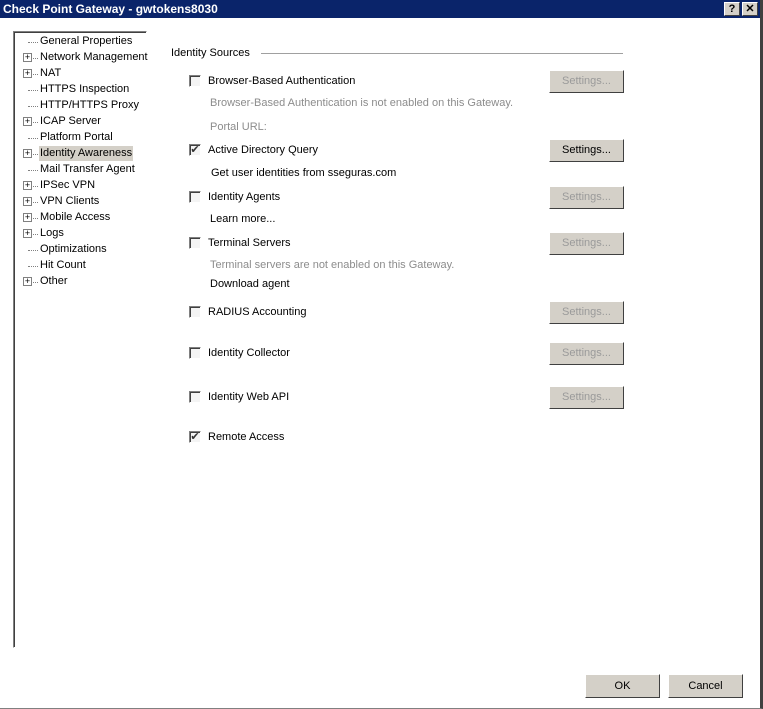  What do you see at coordinates (250, 284) in the screenshot?
I see `download-agent-link: Download agent` at bounding box center [250, 284].